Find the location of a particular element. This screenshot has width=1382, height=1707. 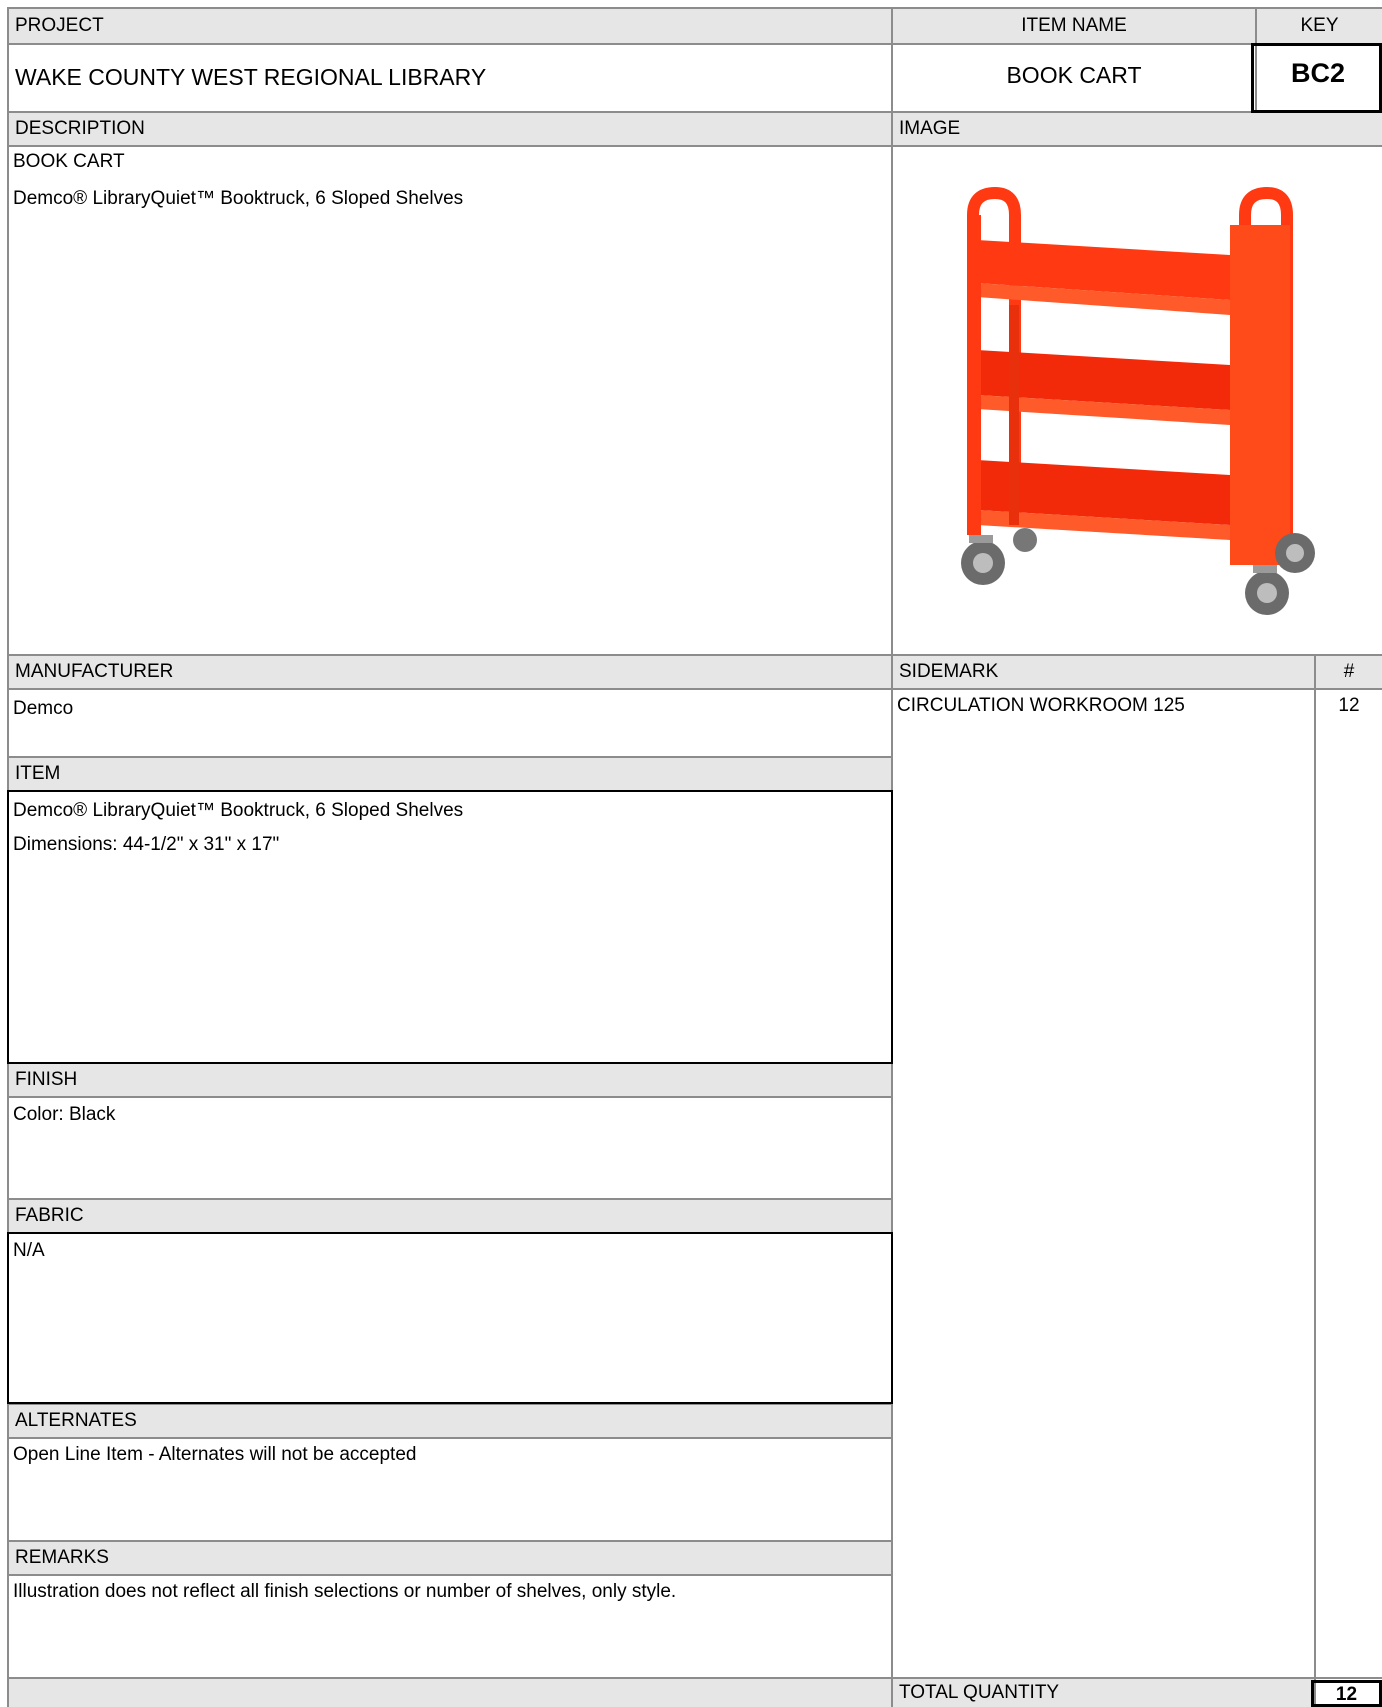

total-quantity-value: 12 is located at coordinates (1346, 1694).